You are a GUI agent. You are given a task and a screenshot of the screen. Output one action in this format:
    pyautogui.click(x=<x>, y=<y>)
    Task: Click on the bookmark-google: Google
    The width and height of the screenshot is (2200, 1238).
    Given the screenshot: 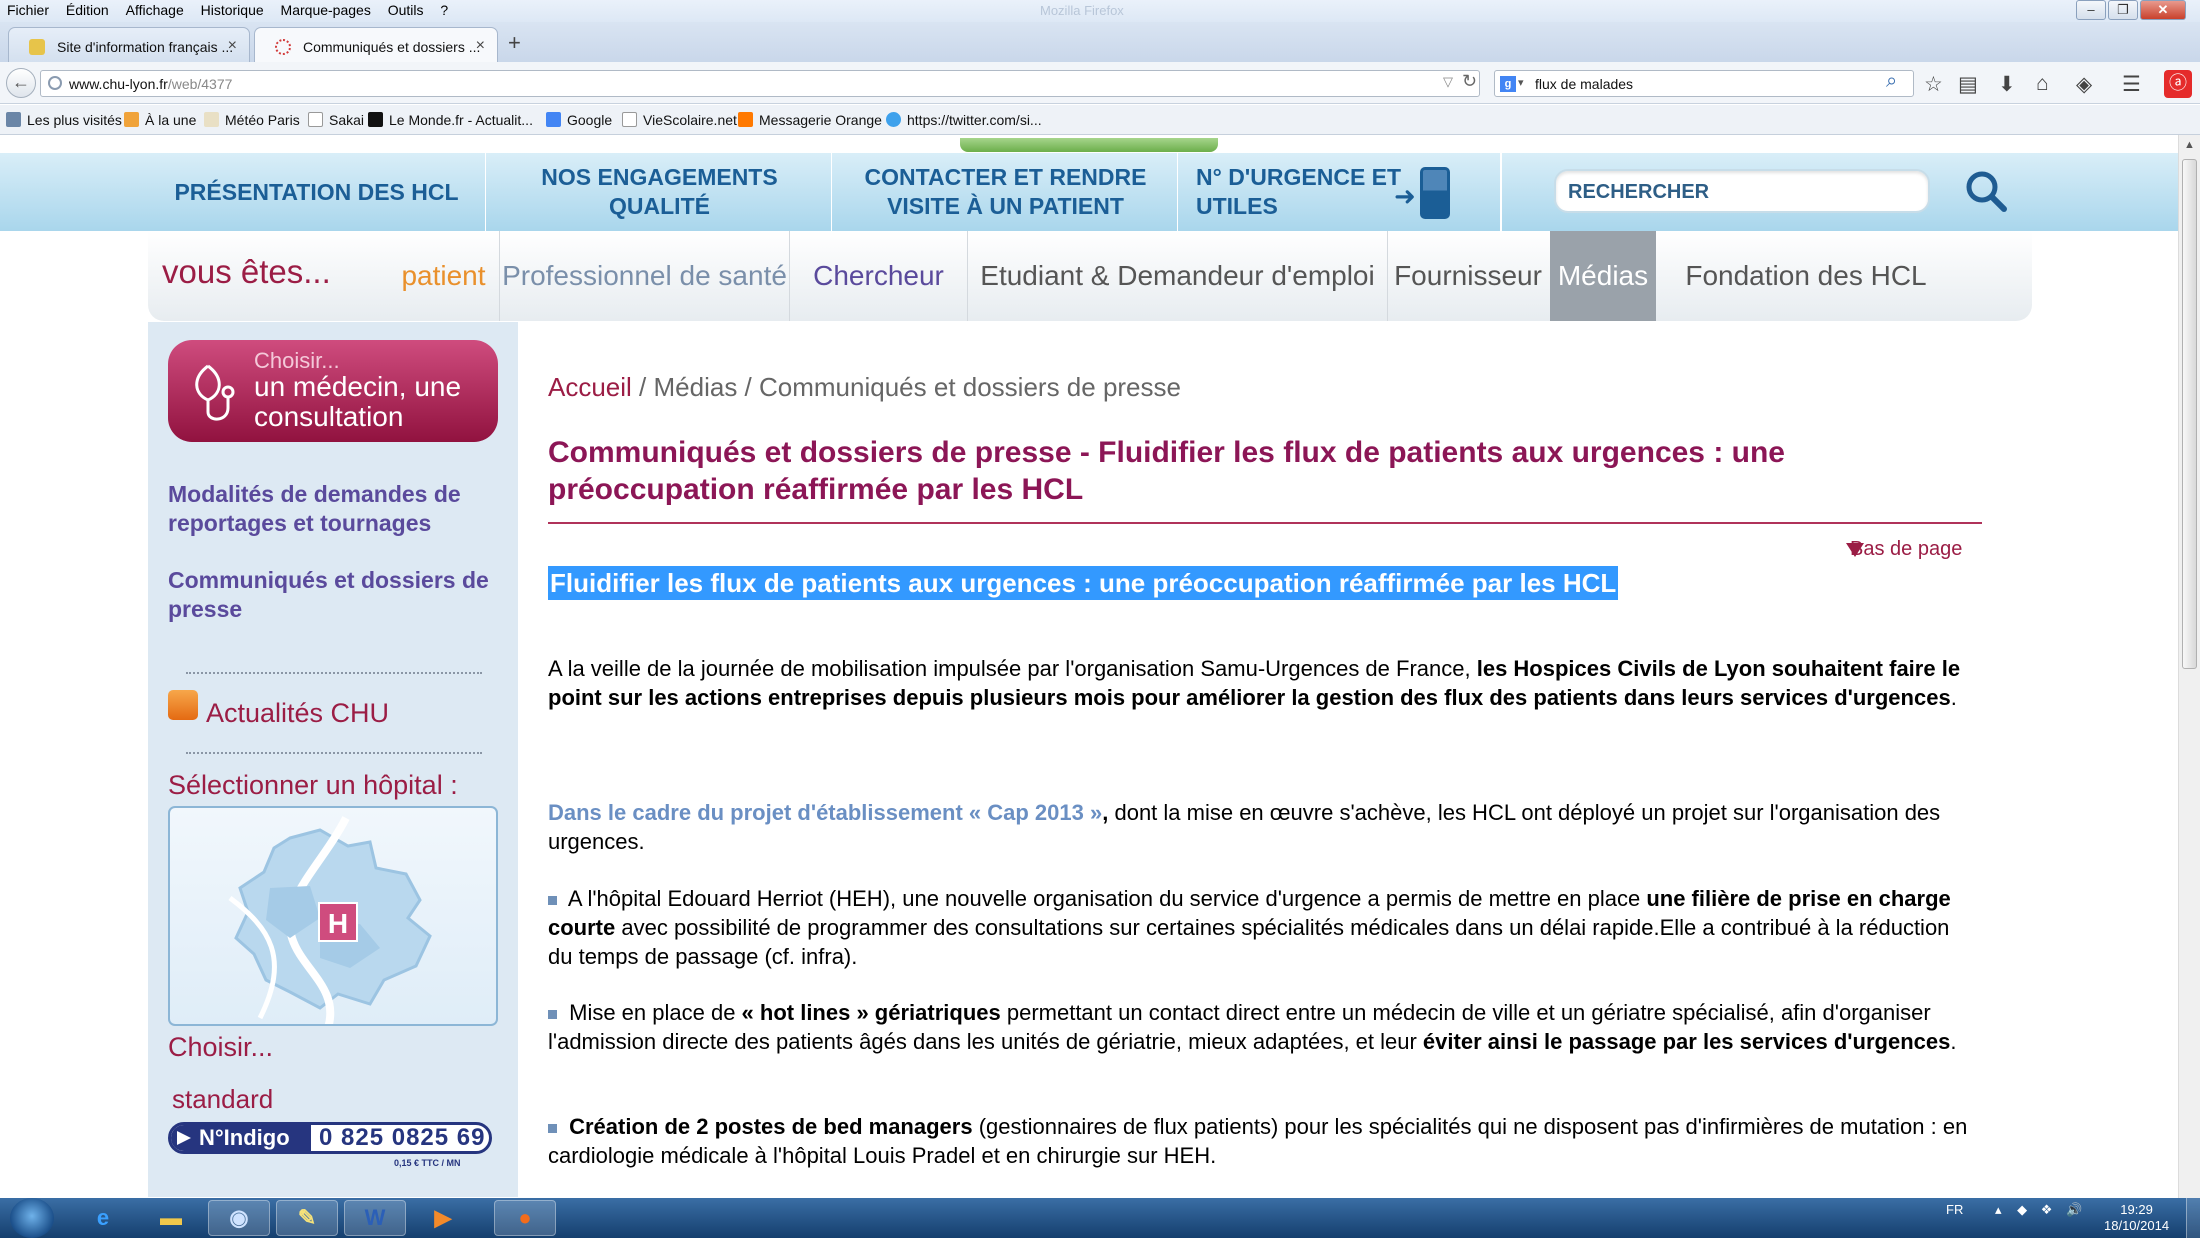 What is the action you would take?
    pyautogui.click(x=579, y=120)
    